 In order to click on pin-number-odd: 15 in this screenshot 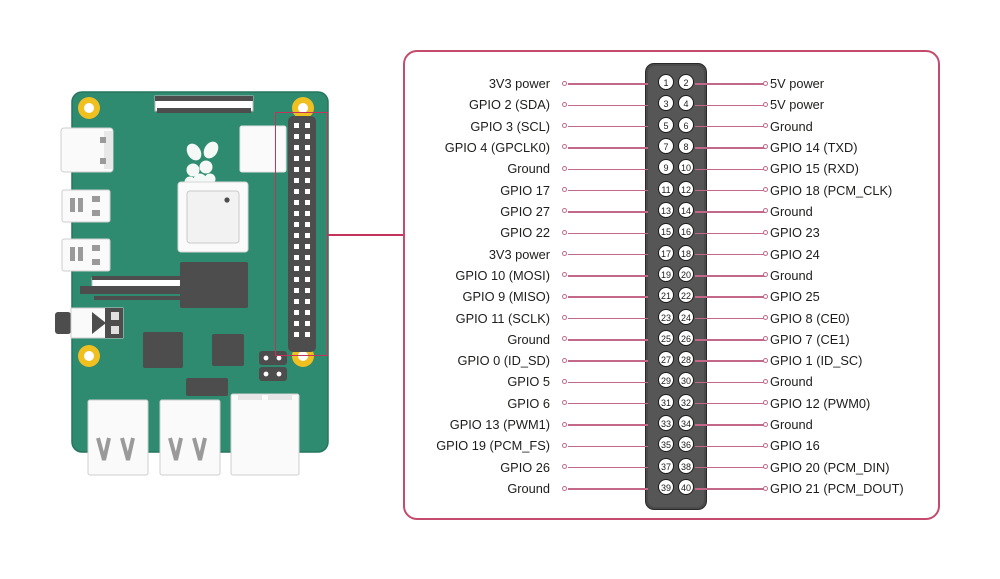, I will do `click(666, 231)`.